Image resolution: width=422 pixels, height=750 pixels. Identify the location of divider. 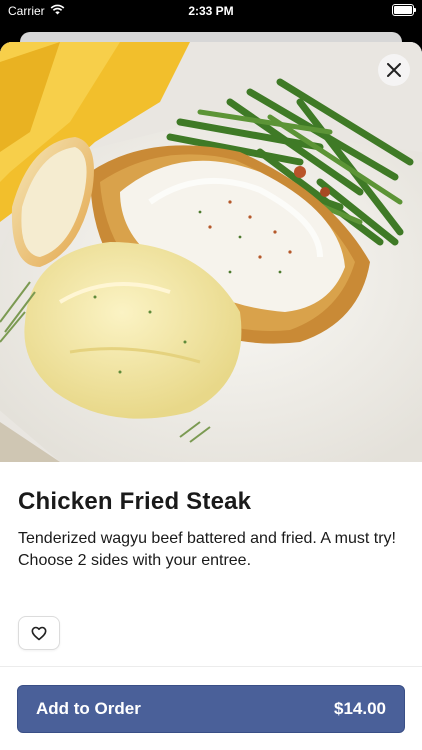
(211, 666).